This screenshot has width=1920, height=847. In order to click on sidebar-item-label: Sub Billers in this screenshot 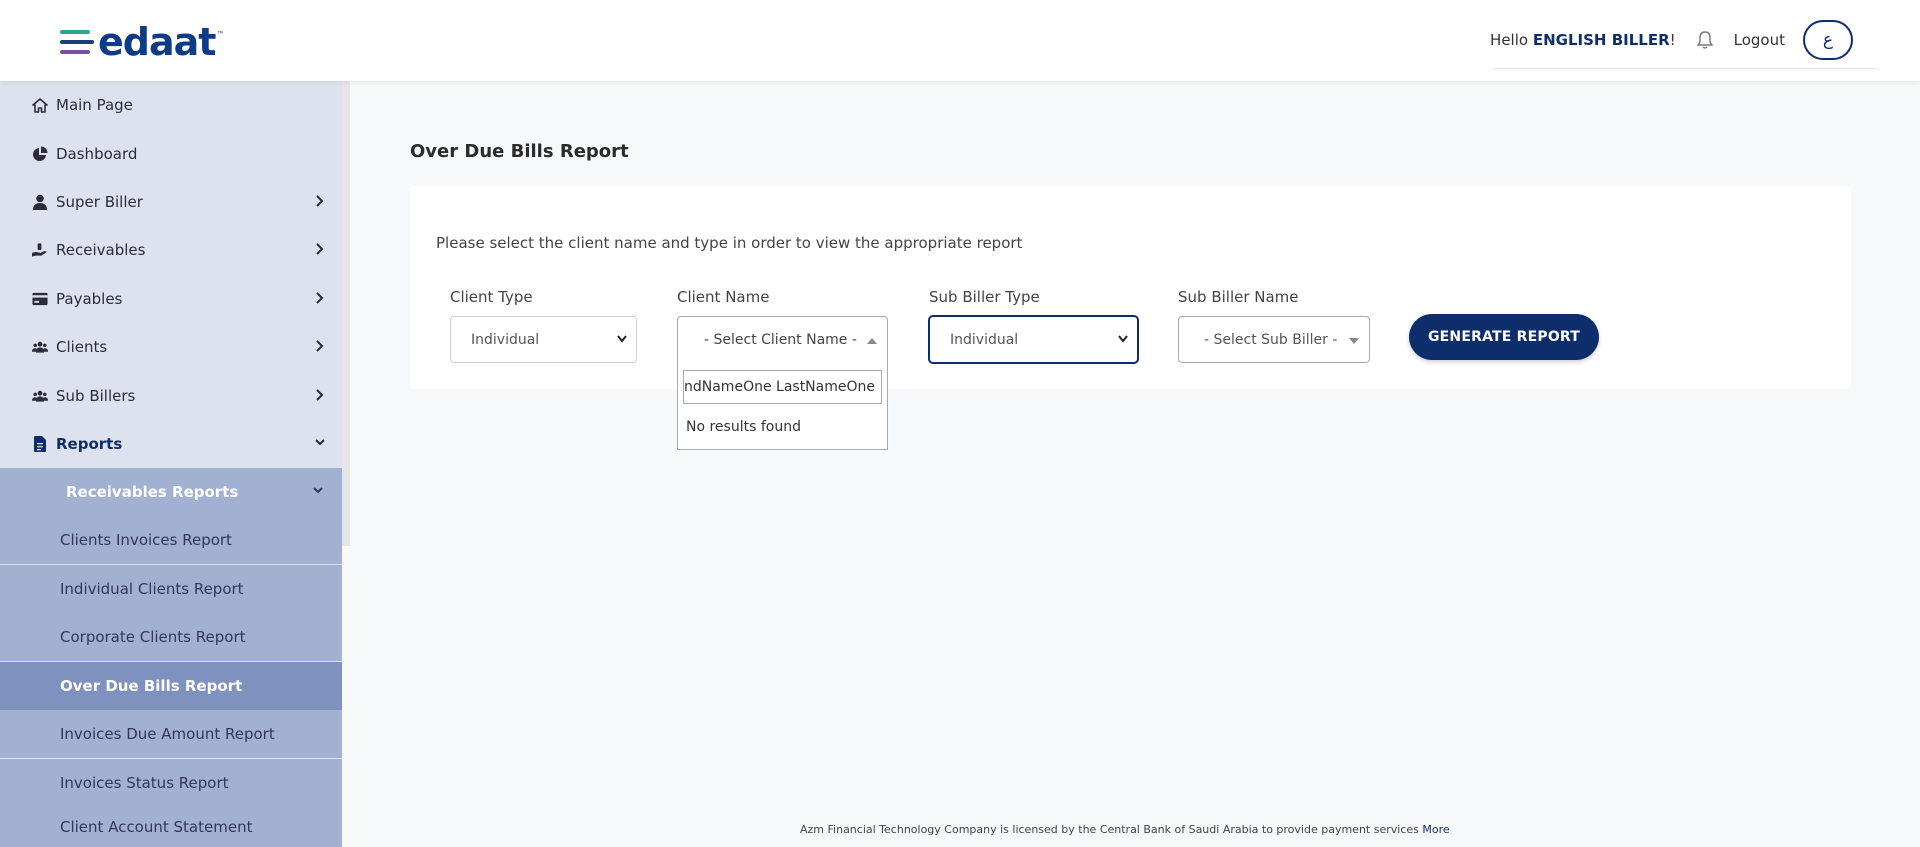, I will do `click(96, 396)`.